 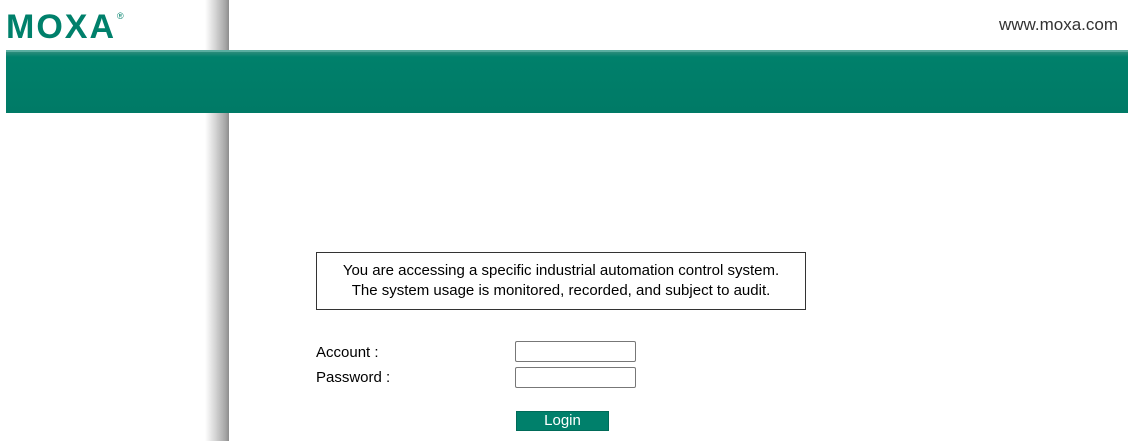 I want to click on moxa-logo: MOXA ®, so click(x=65, y=27).